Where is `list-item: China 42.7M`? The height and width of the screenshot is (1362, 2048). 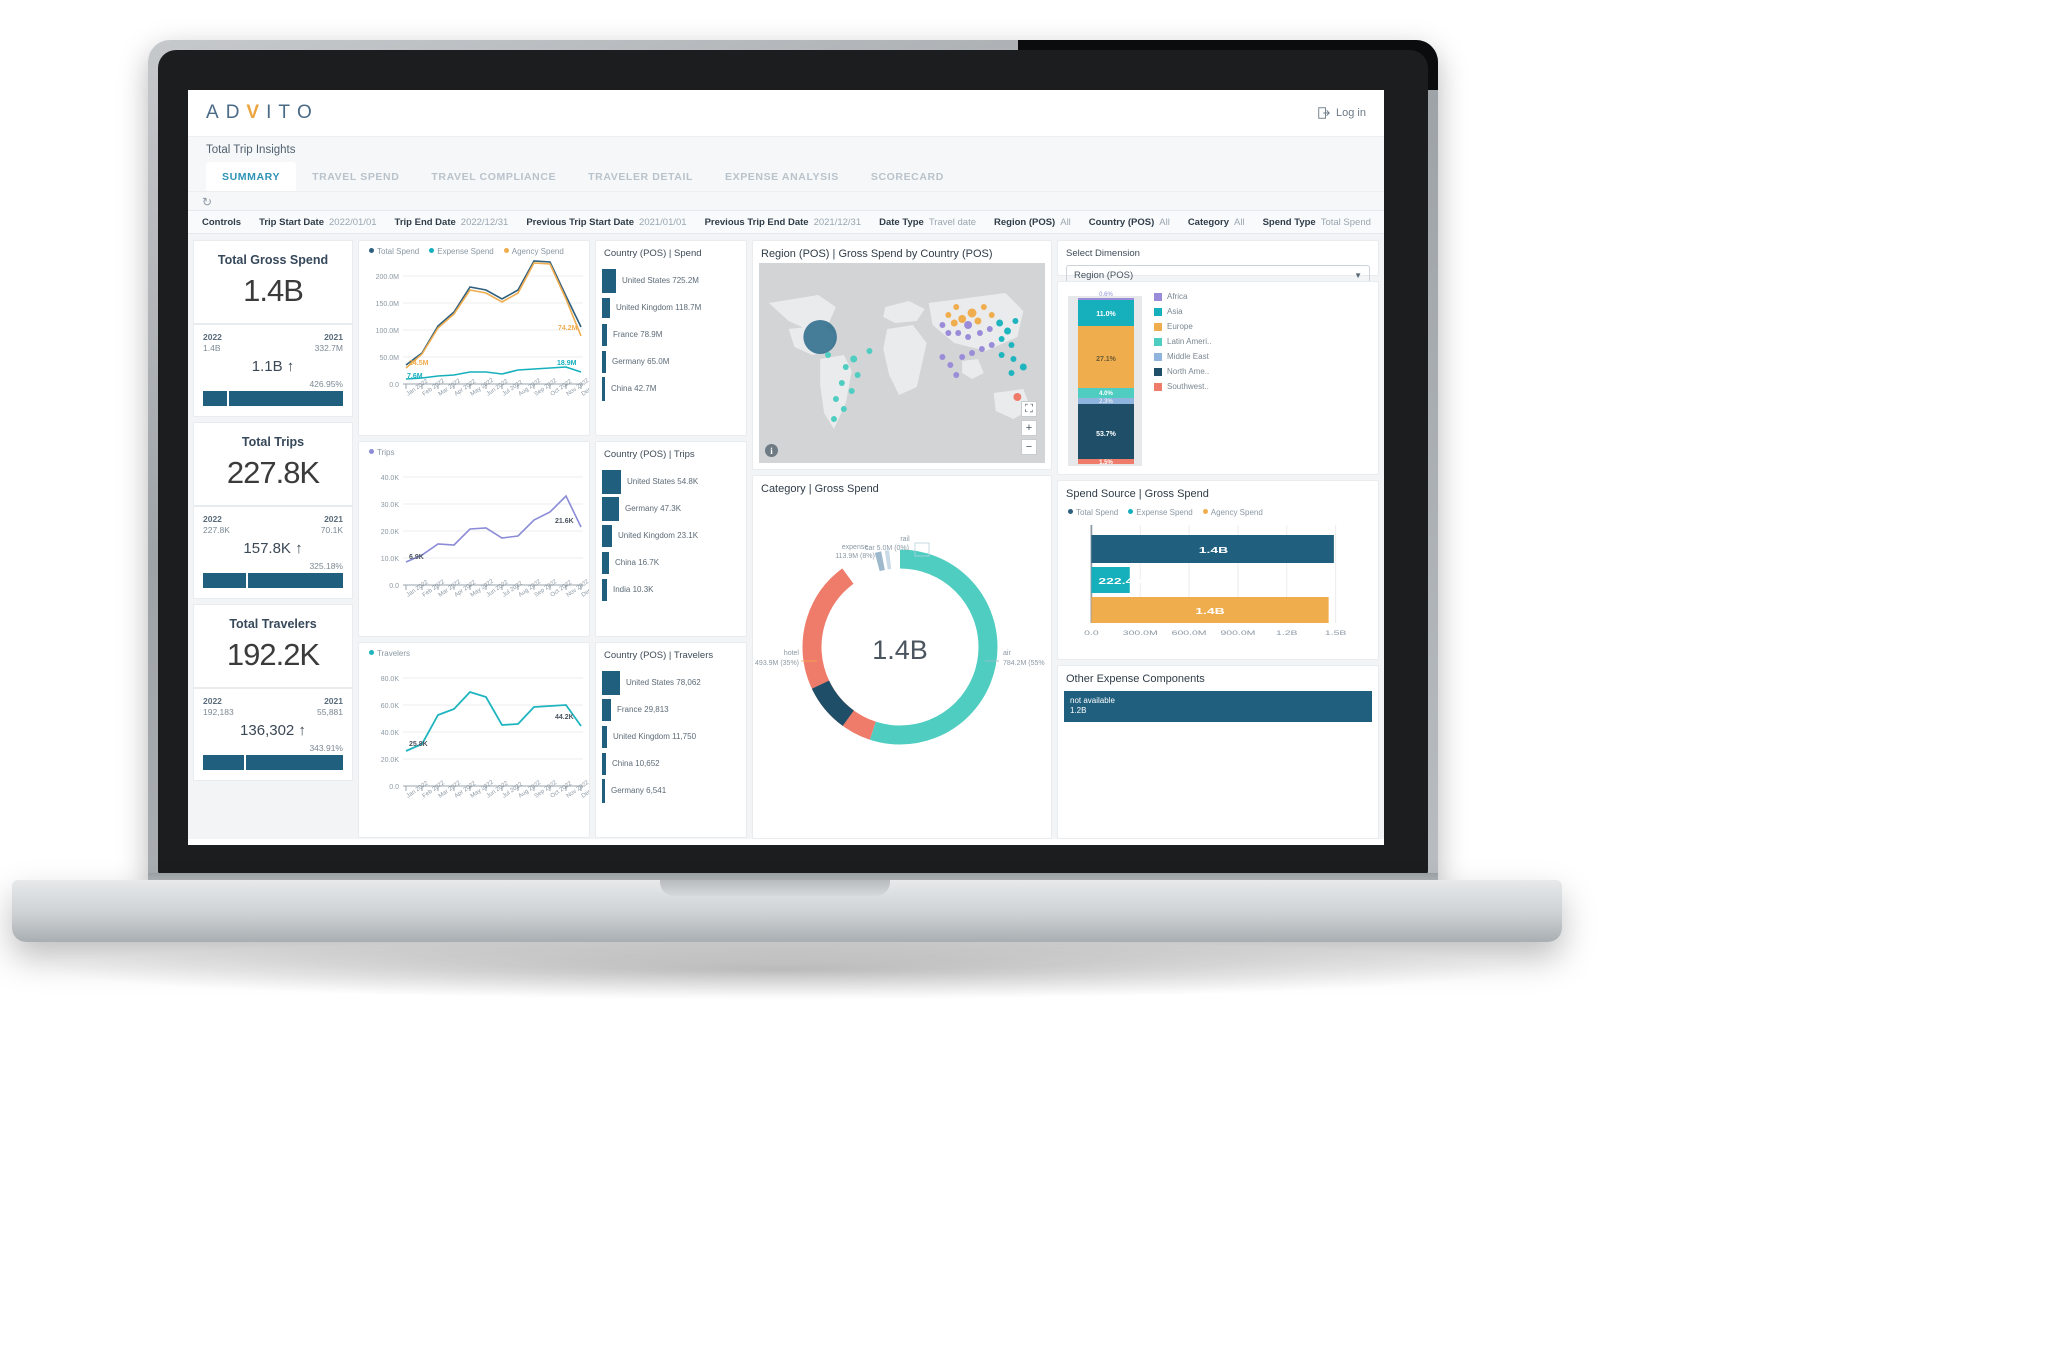
list-item: China 42.7M is located at coordinates (671, 388).